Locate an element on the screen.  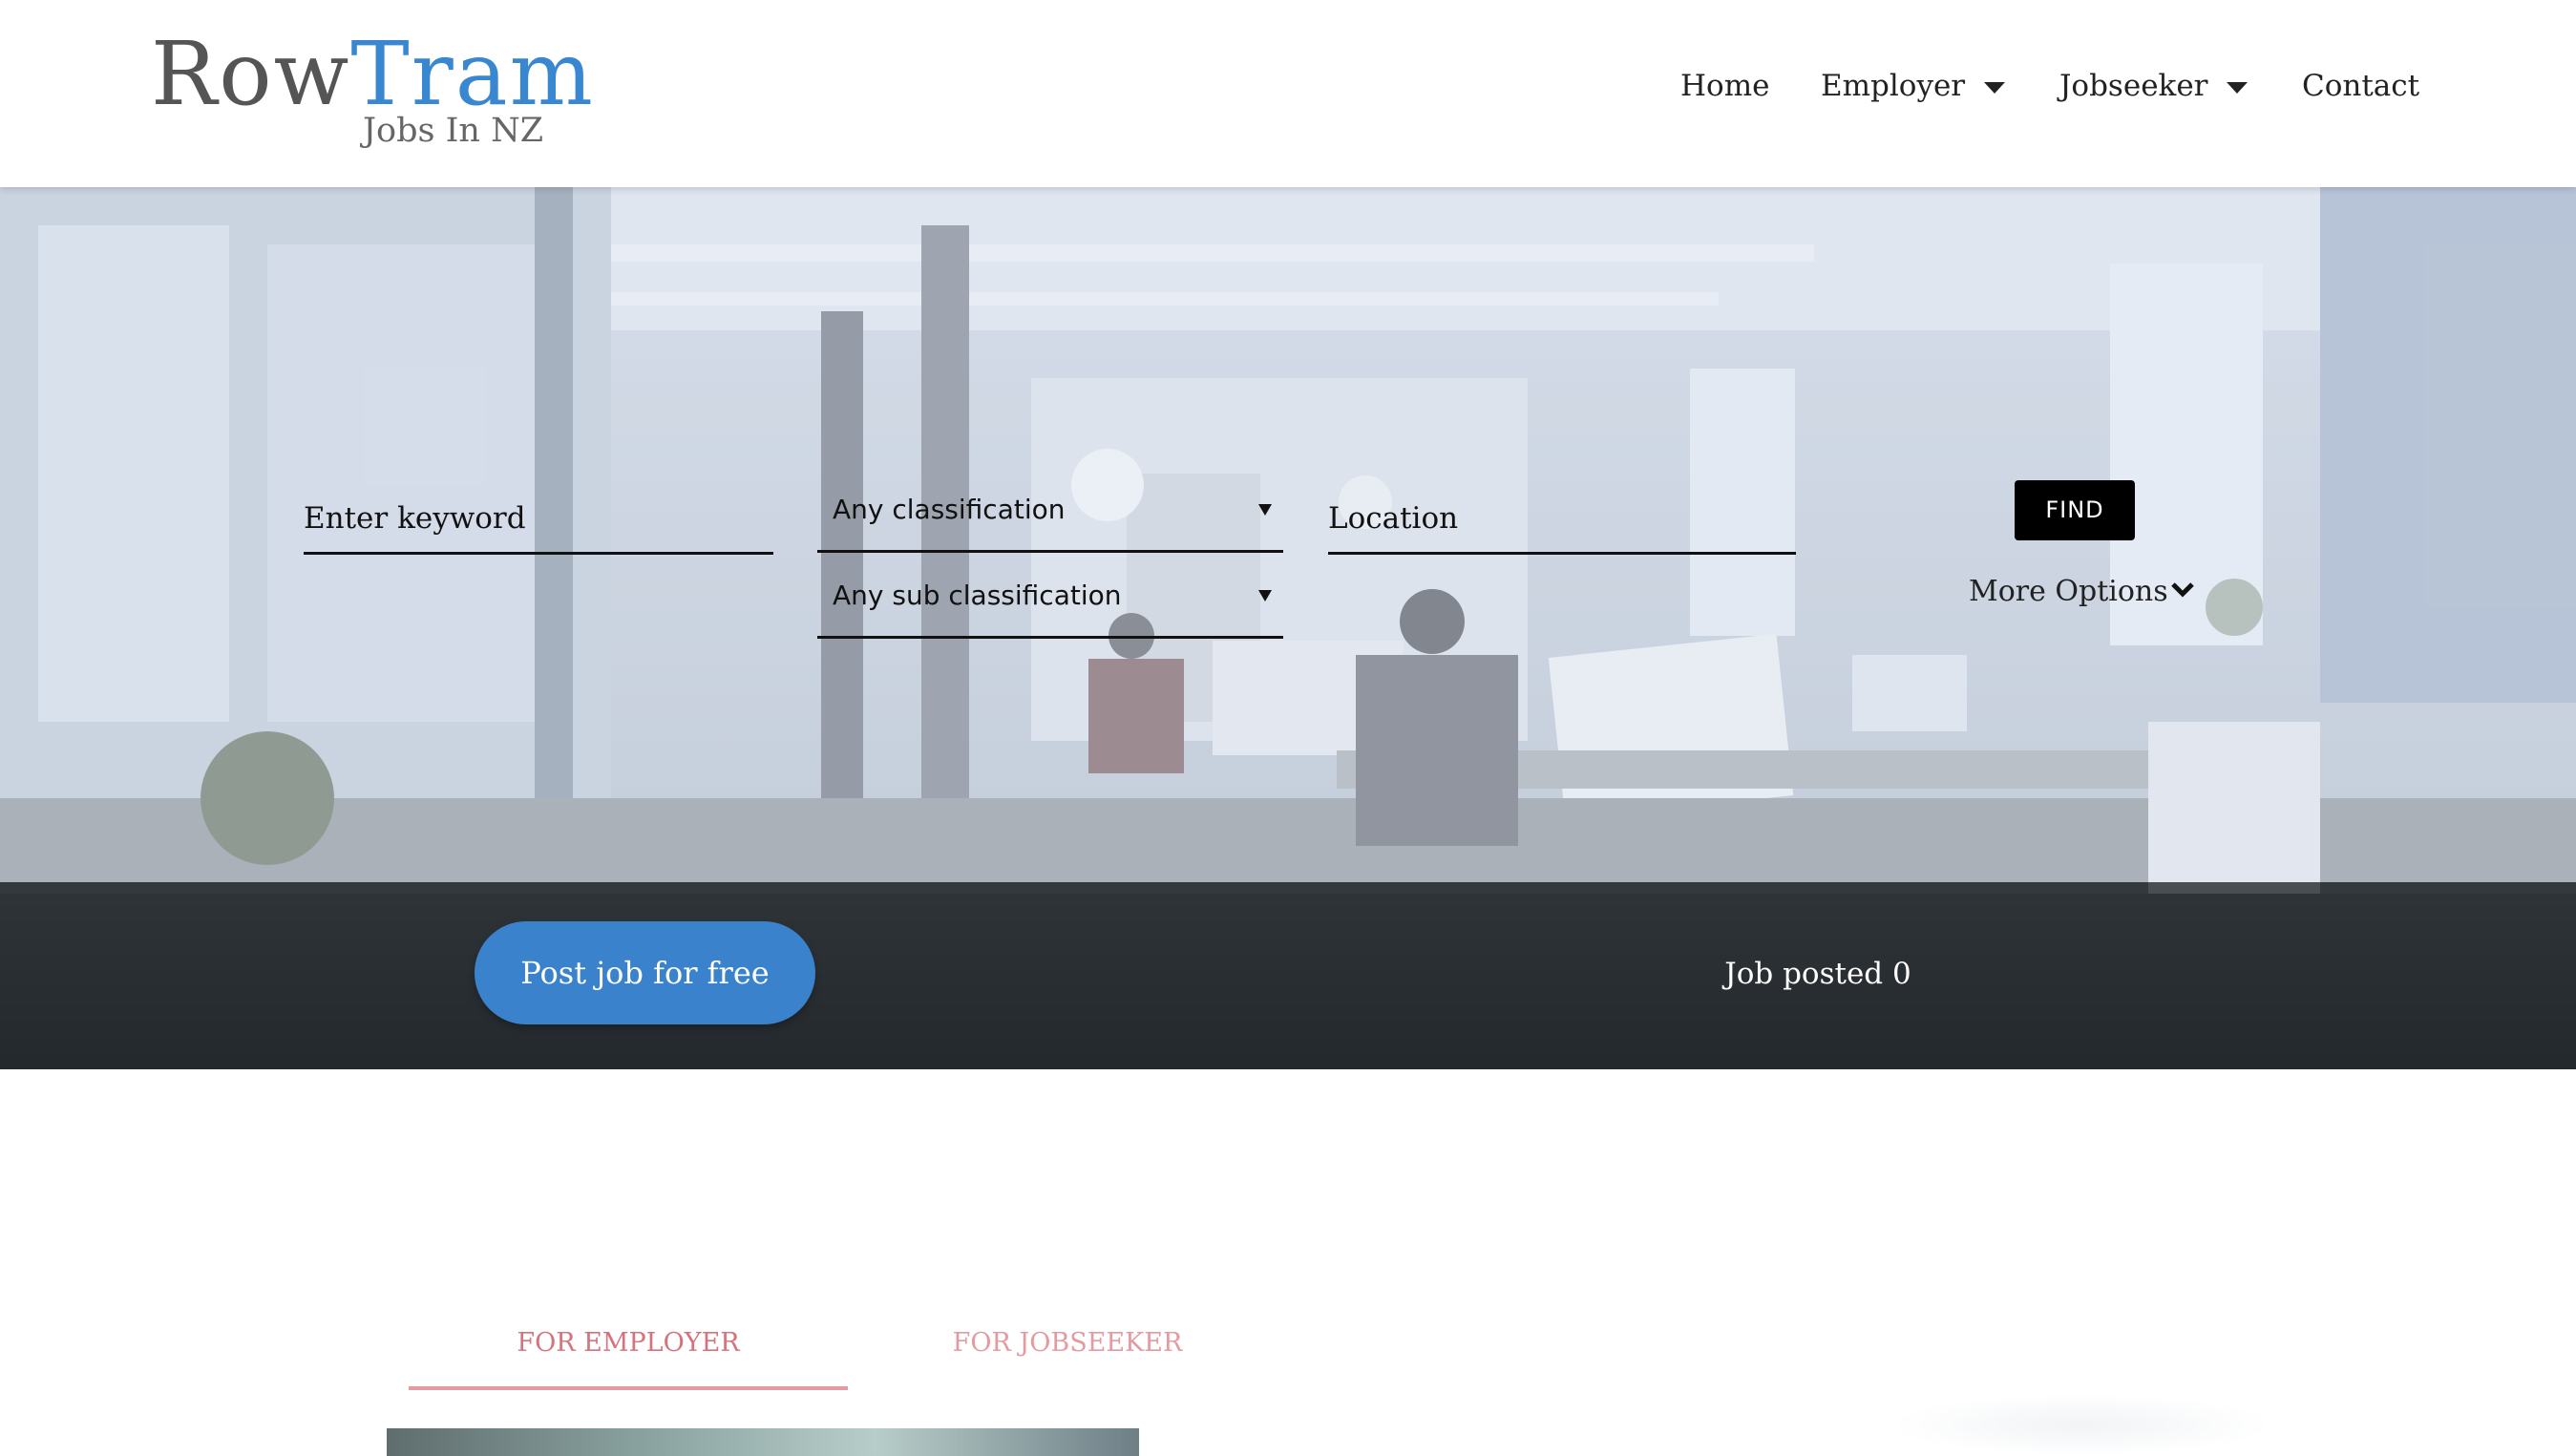
job-posted-count: Job posted 0 is located at coordinates (1817, 974).